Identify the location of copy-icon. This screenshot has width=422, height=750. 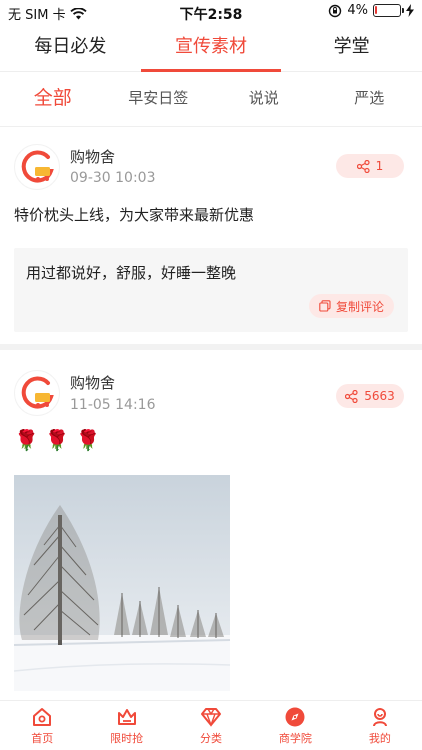
(325, 306).